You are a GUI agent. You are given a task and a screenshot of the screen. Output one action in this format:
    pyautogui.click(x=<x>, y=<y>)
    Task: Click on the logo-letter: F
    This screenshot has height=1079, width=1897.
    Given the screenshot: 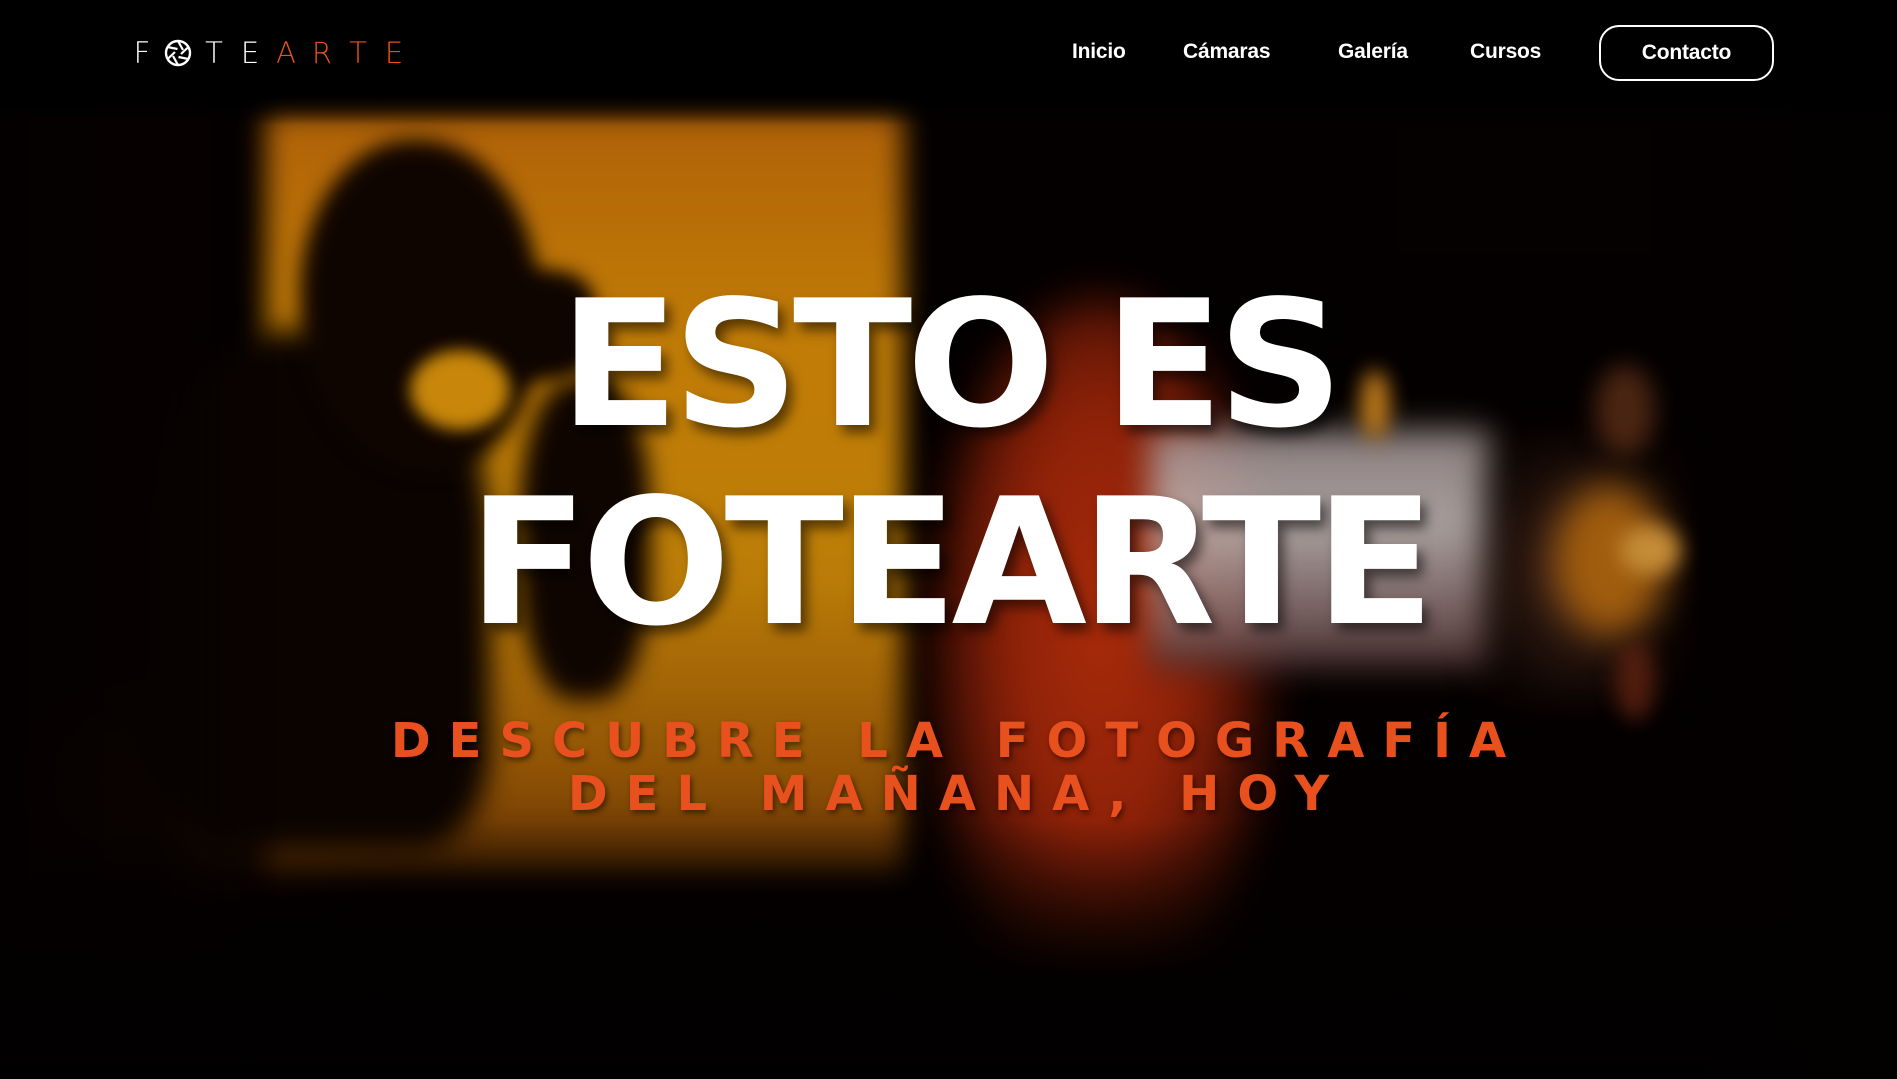 What is the action you would take?
    pyautogui.click(x=142, y=53)
    